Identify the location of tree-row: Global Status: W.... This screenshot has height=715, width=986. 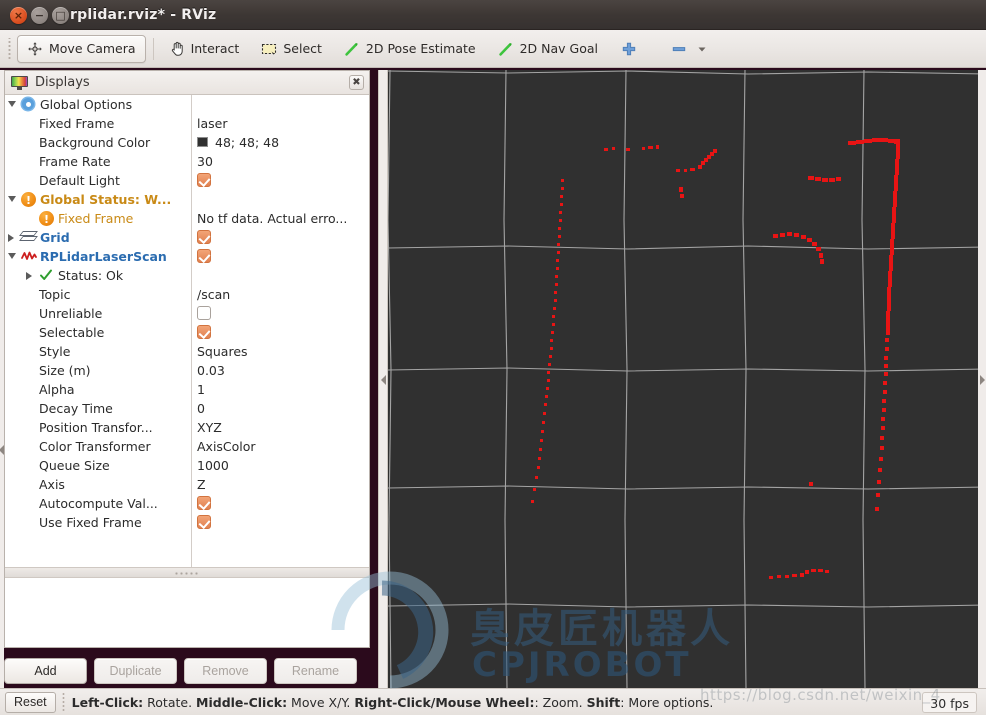
(187, 200).